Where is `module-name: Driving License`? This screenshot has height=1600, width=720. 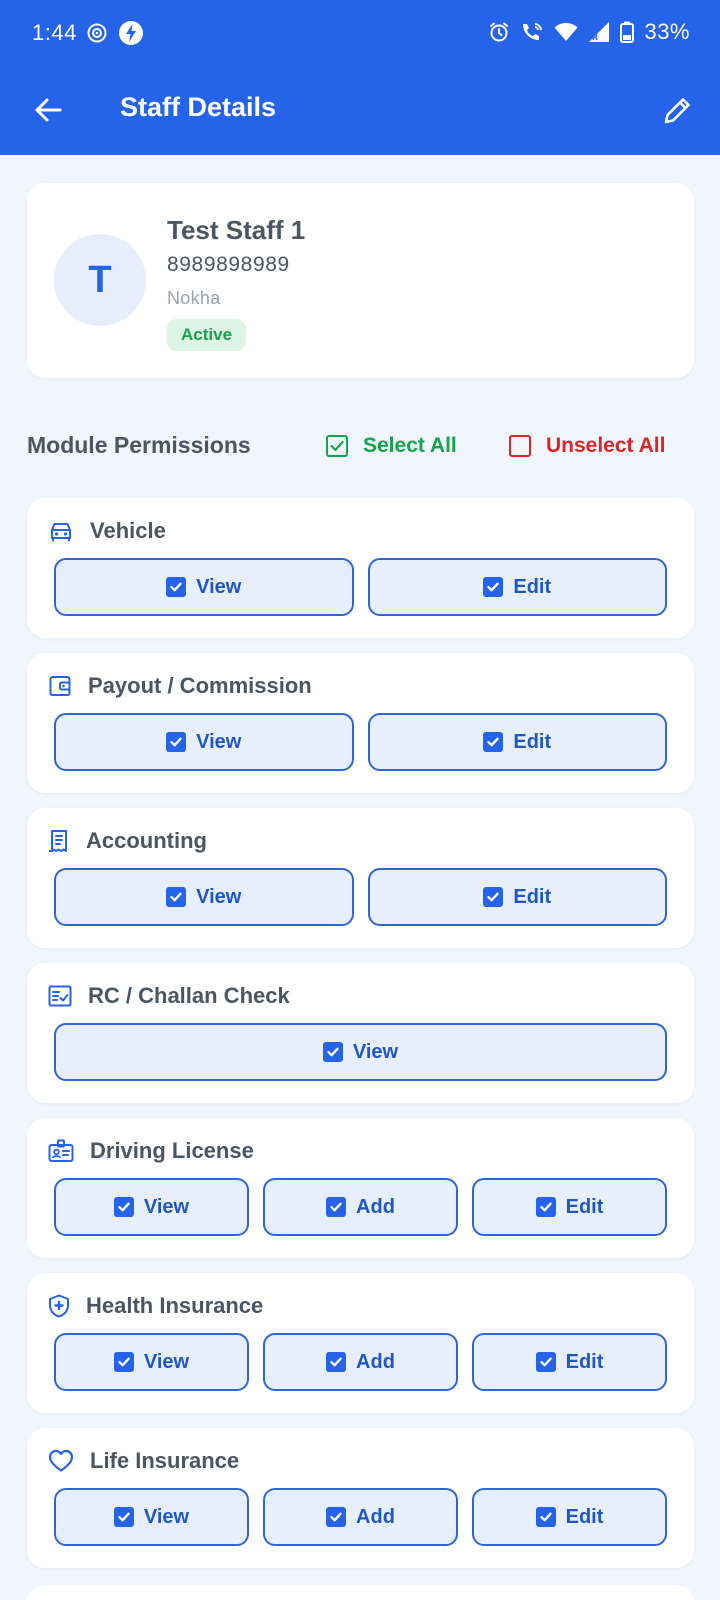
module-name: Driving License is located at coordinates (172, 1150).